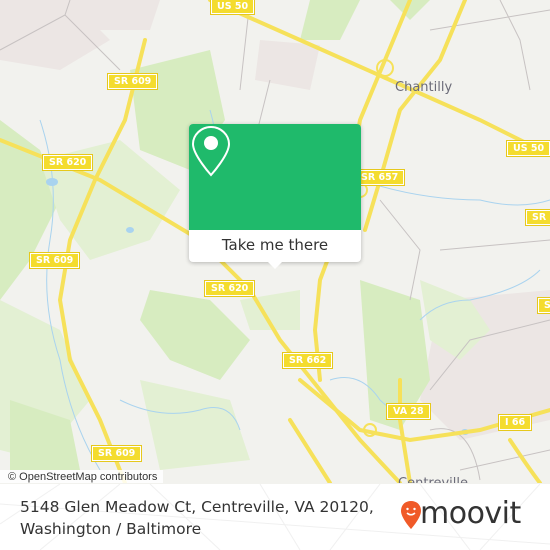  I want to click on popup-pointer, so click(275, 265).